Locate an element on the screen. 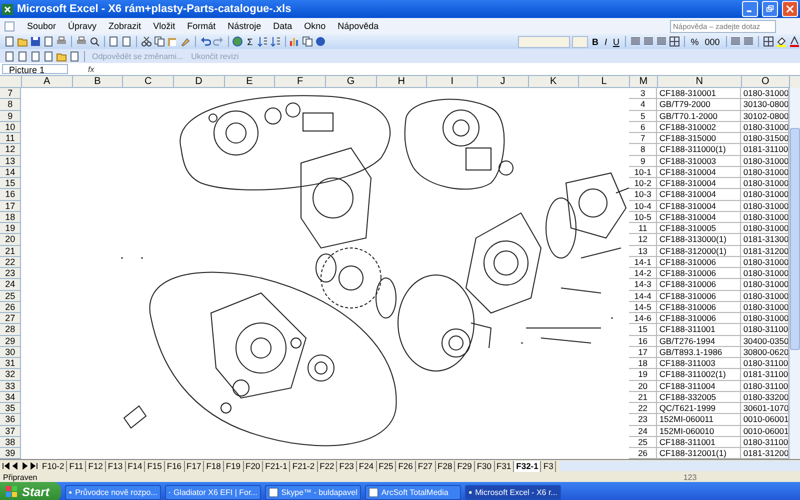 Image resolution: width=800 pixels, height=500 pixels. save-icon is located at coordinates (35, 41).